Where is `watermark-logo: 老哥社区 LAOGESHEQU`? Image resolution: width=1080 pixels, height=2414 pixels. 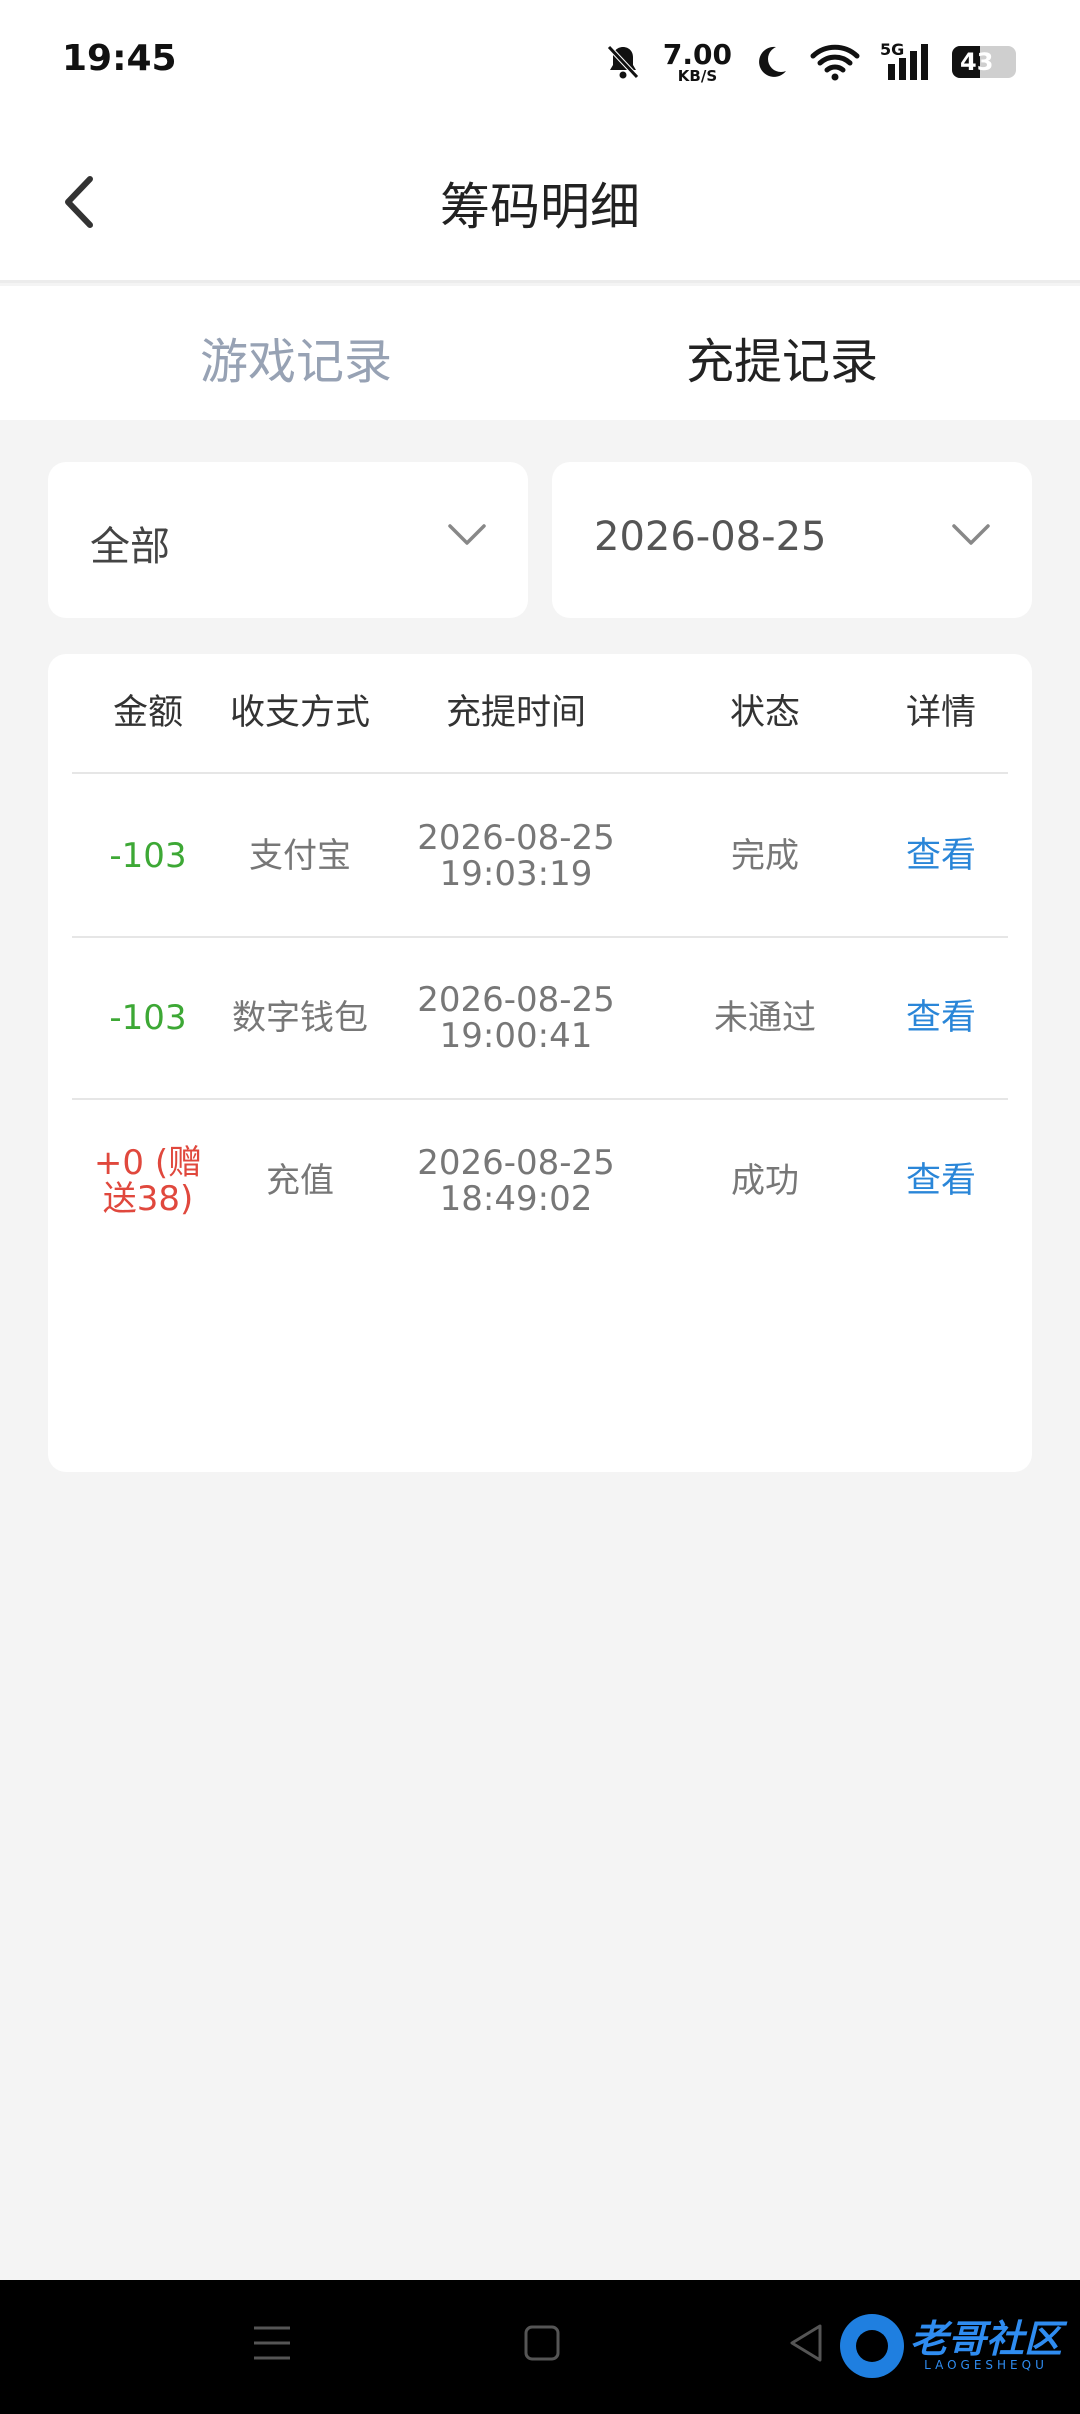 watermark-logo: 老哥社区 LAOGESHEQU is located at coordinates (950, 2346).